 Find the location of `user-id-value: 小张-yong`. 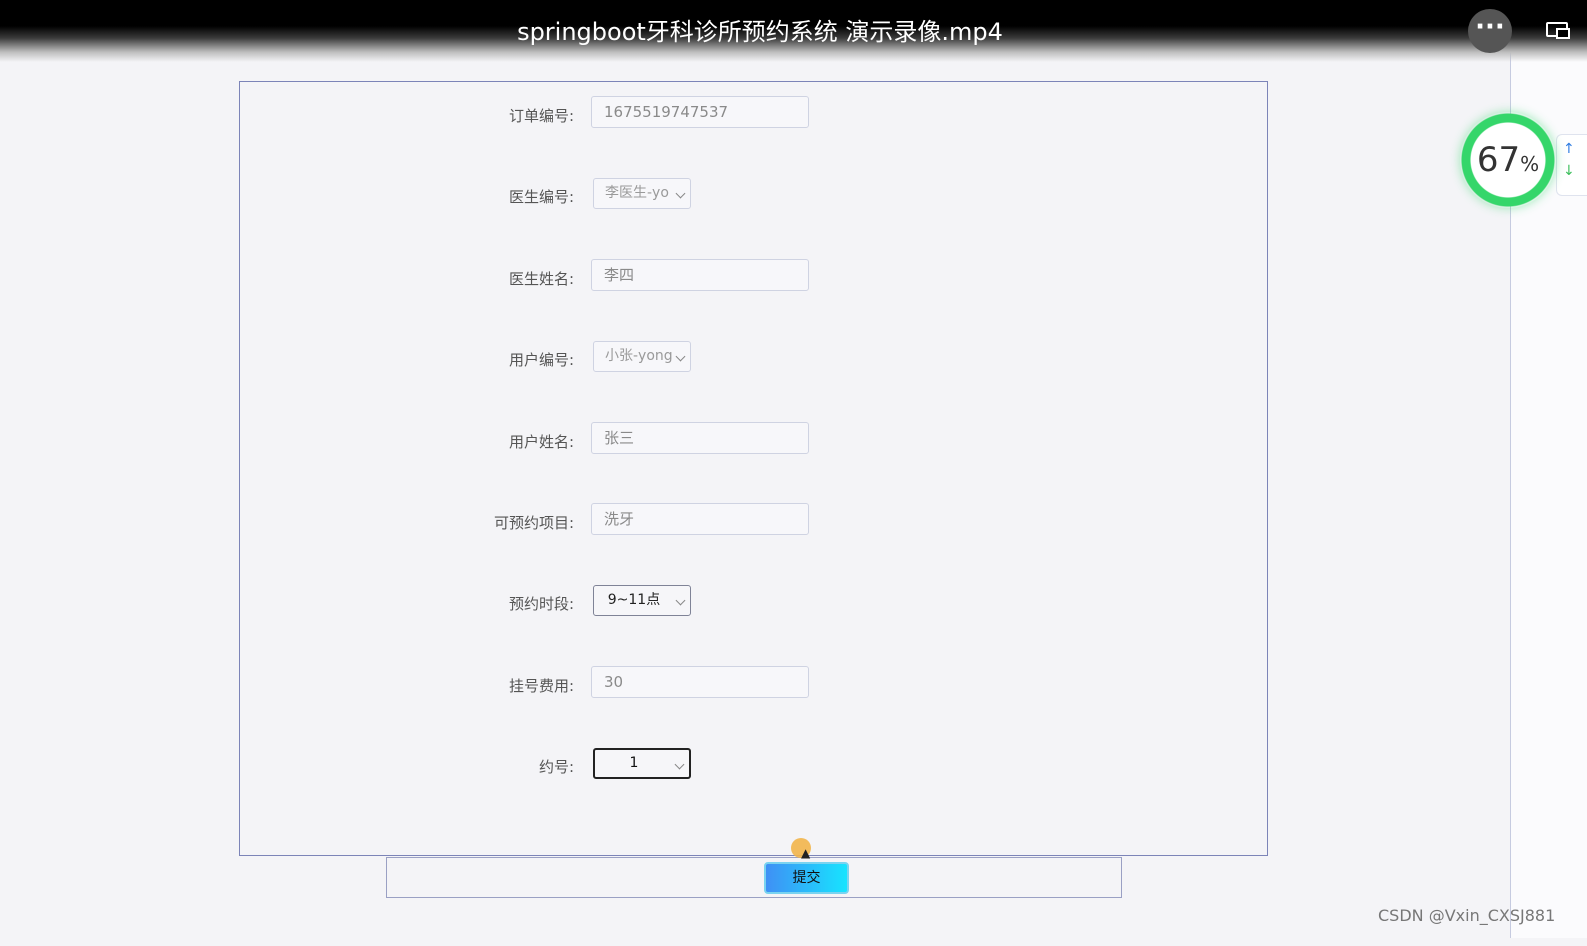

user-id-value: 小张-yong is located at coordinates (639, 356).